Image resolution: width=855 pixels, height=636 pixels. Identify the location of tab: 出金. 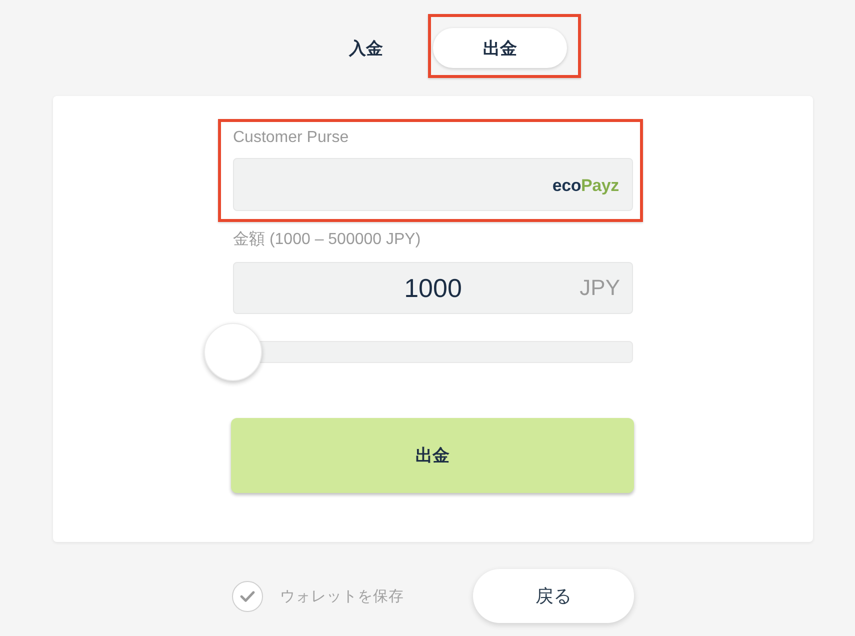
(500, 48).